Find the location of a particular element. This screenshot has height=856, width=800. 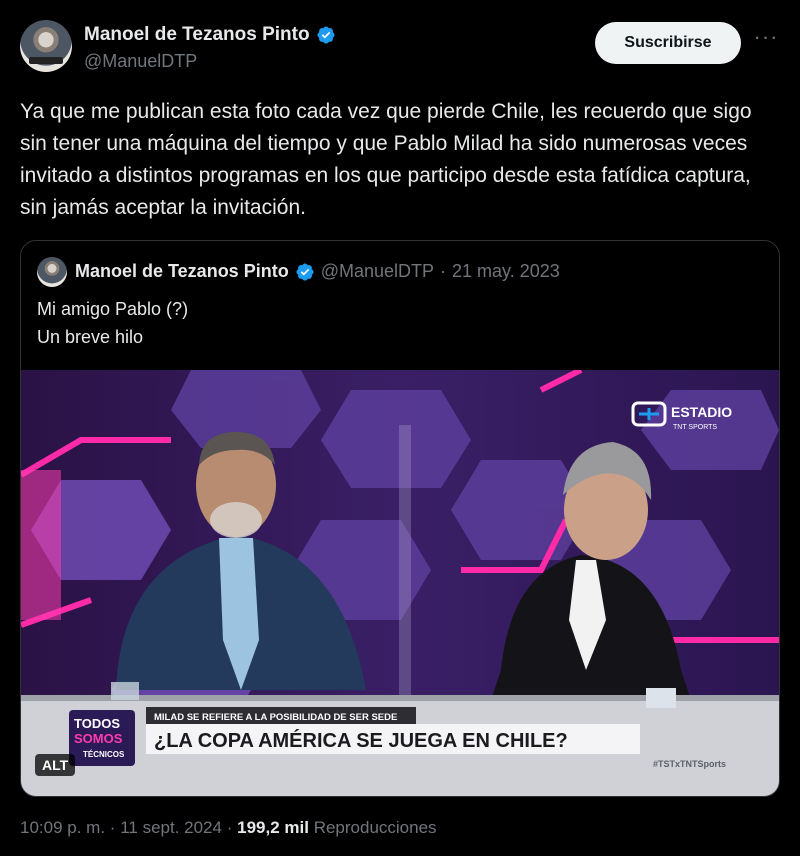

quoted-text-line-2: Un breve hilo is located at coordinates (90, 337).